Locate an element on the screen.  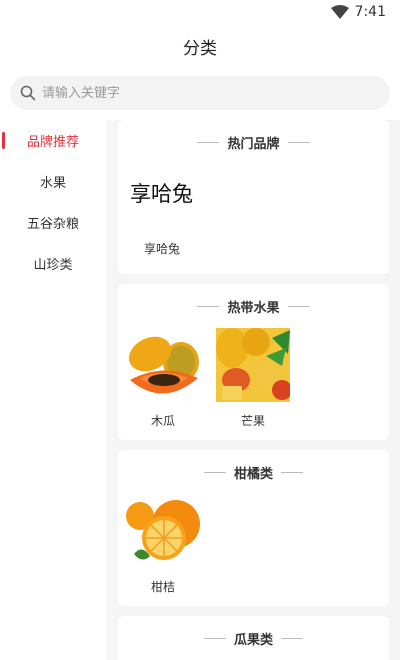
status-time: 7:41 is located at coordinates (370, 12).